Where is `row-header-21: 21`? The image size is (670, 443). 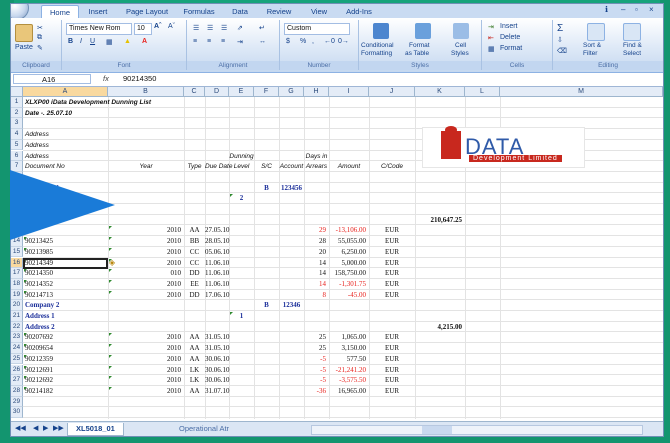 row-header-21: 21 is located at coordinates (17, 316).